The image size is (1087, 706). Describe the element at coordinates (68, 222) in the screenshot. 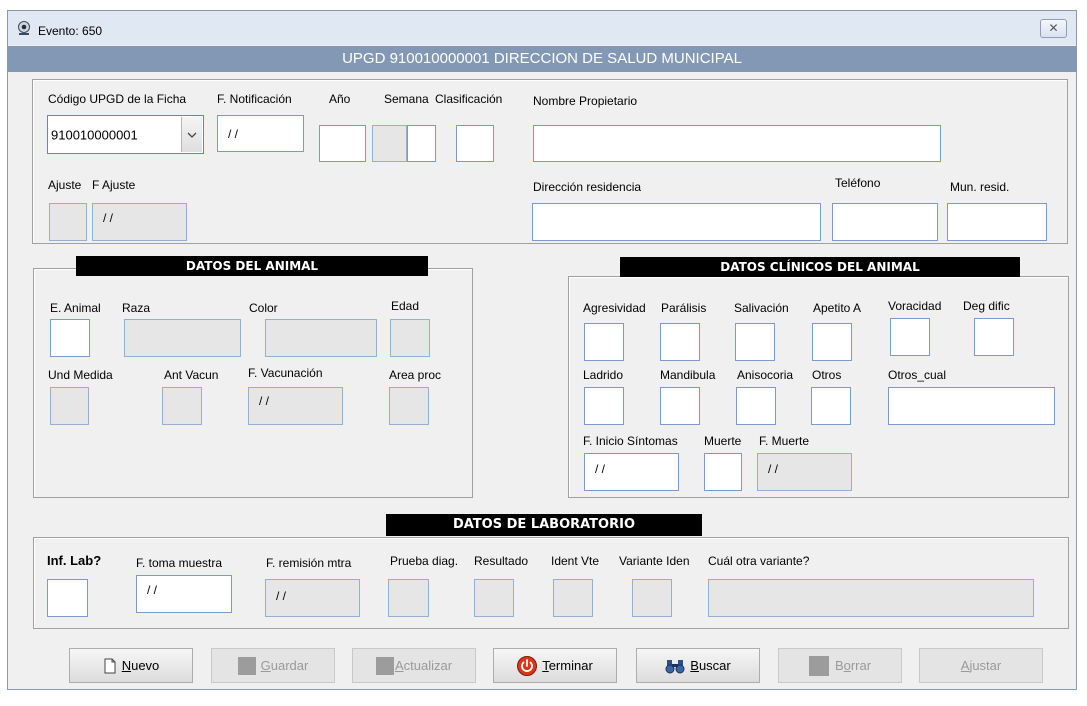

I see `ajuste-field` at that location.